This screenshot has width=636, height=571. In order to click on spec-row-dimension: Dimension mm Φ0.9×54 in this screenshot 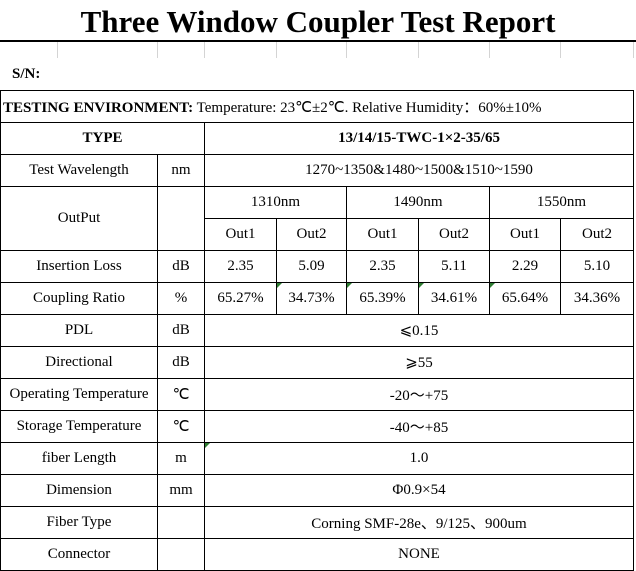, I will do `click(317, 490)`.